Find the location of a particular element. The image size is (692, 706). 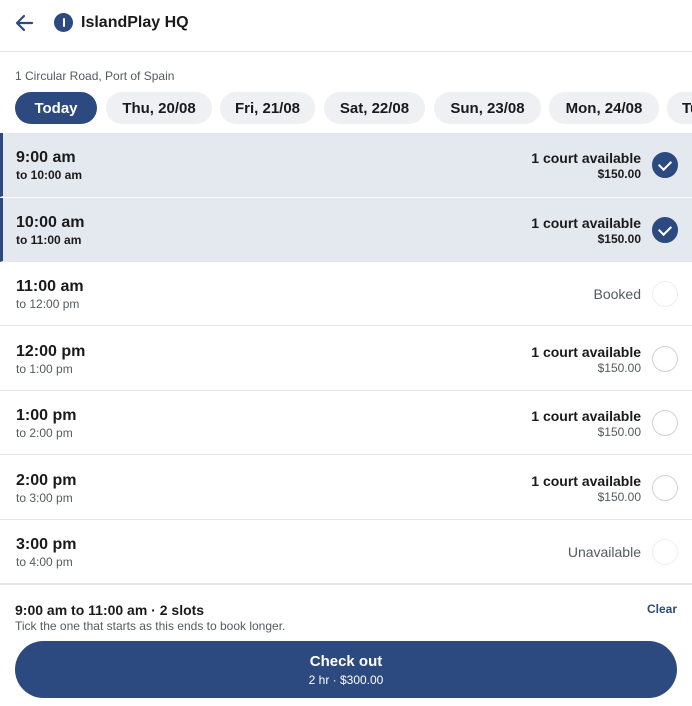

slot-start-time: 10:00 am is located at coordinates (50, 222).